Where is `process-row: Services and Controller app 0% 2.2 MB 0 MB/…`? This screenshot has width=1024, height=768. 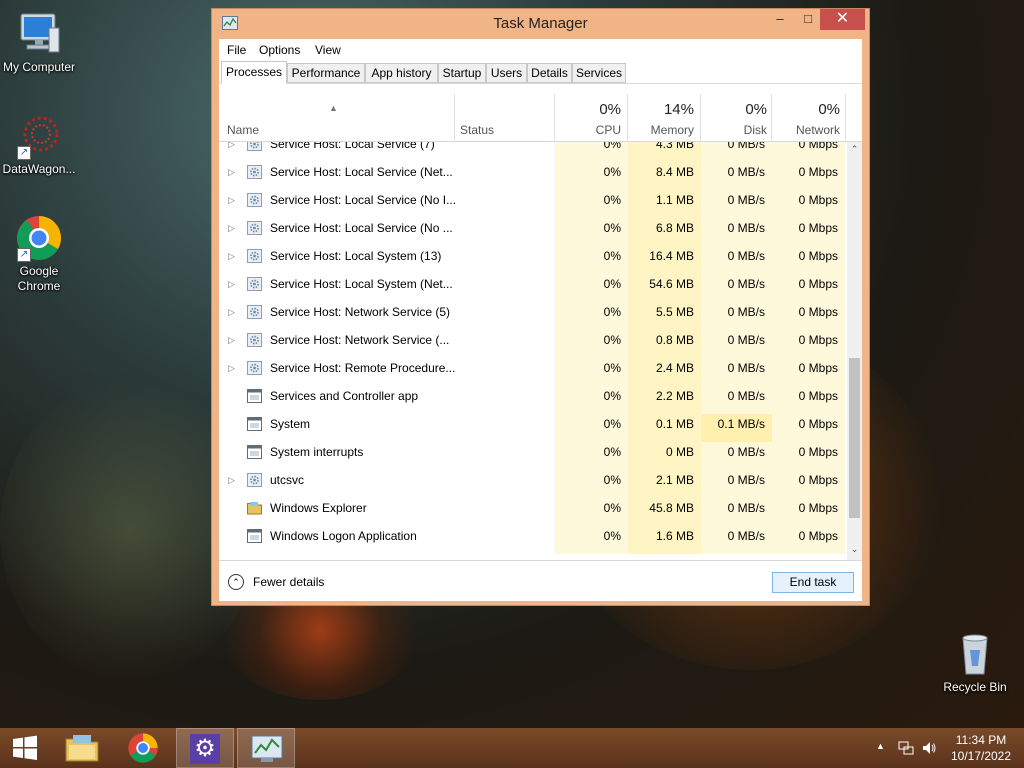
process-row: Services and Controller app 0% 2.2 MB 0 MB/… is located at coordinates (533, 400).